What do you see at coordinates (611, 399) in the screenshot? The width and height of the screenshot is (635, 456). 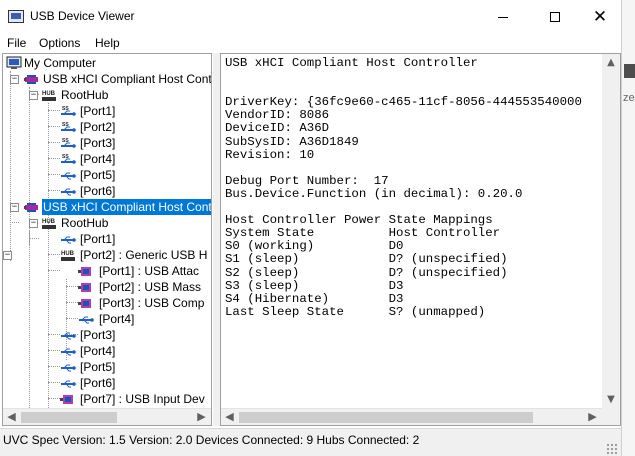 I see `scroll-down-icon: ▼` at bounding box center [611, 399].